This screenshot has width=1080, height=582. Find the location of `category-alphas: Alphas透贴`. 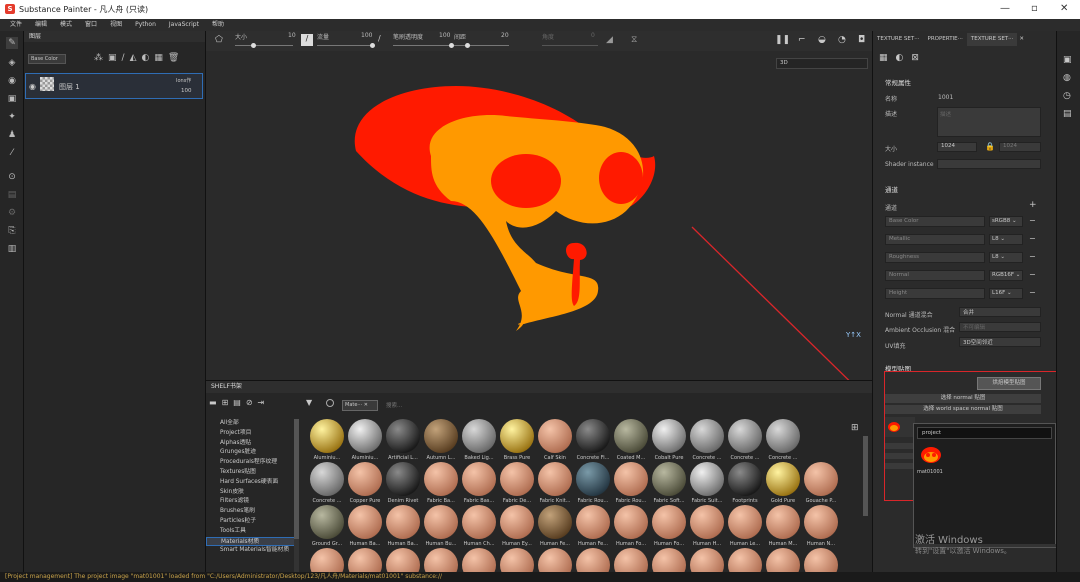

category-alphas: Alphas透贴 is located at coordinates (251, 444).